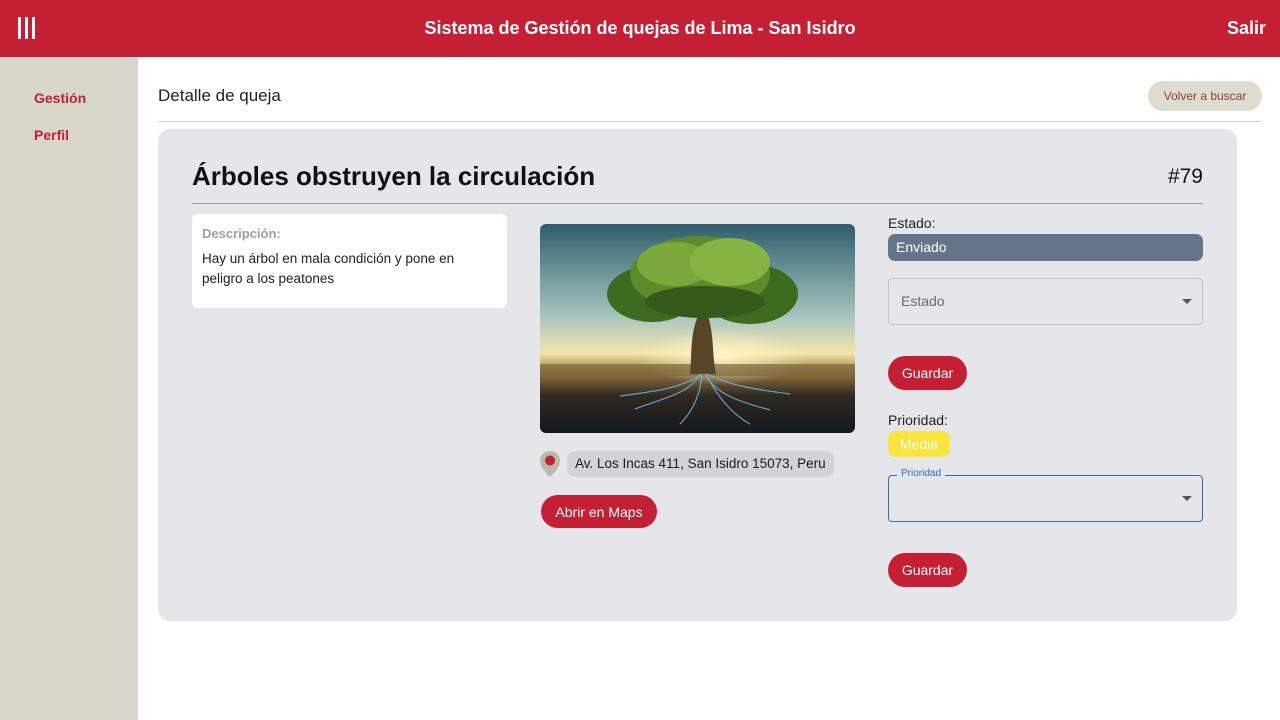 Image resolution: width=1280 pixels, height=720 pixels. I want to click on sidebar-item-gestion: Gestión, so click(60, 98).